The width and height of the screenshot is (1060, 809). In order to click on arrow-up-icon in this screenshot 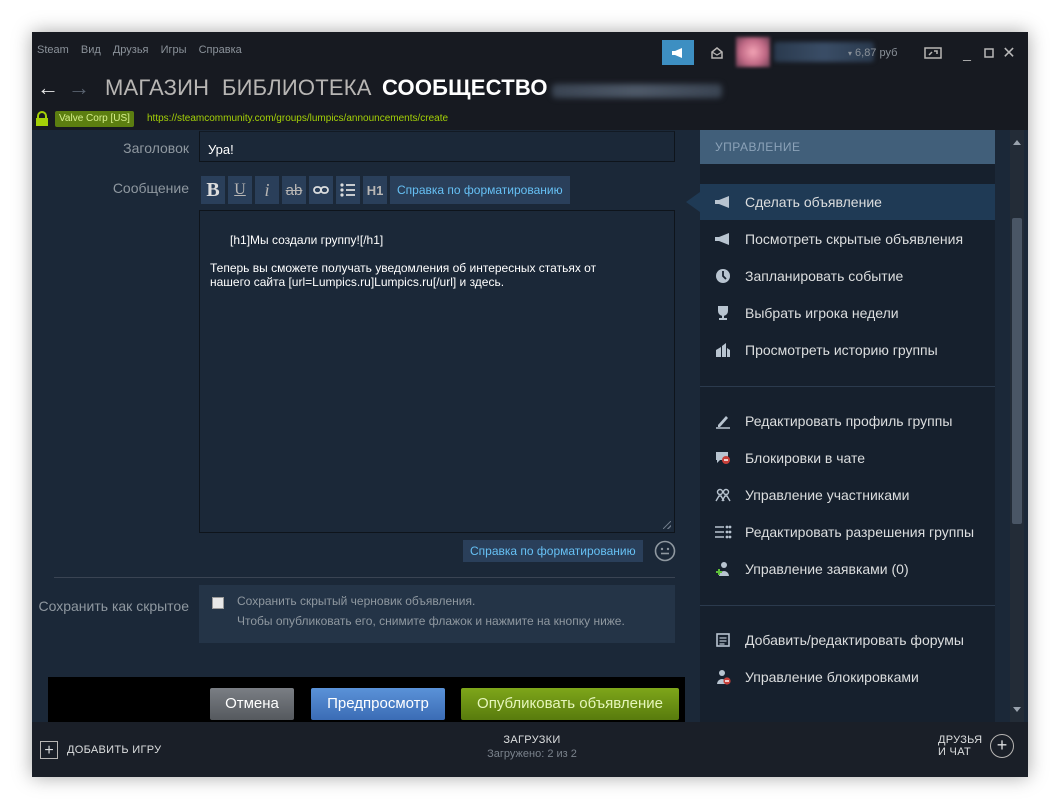, I will do `click(1017, 142)`.